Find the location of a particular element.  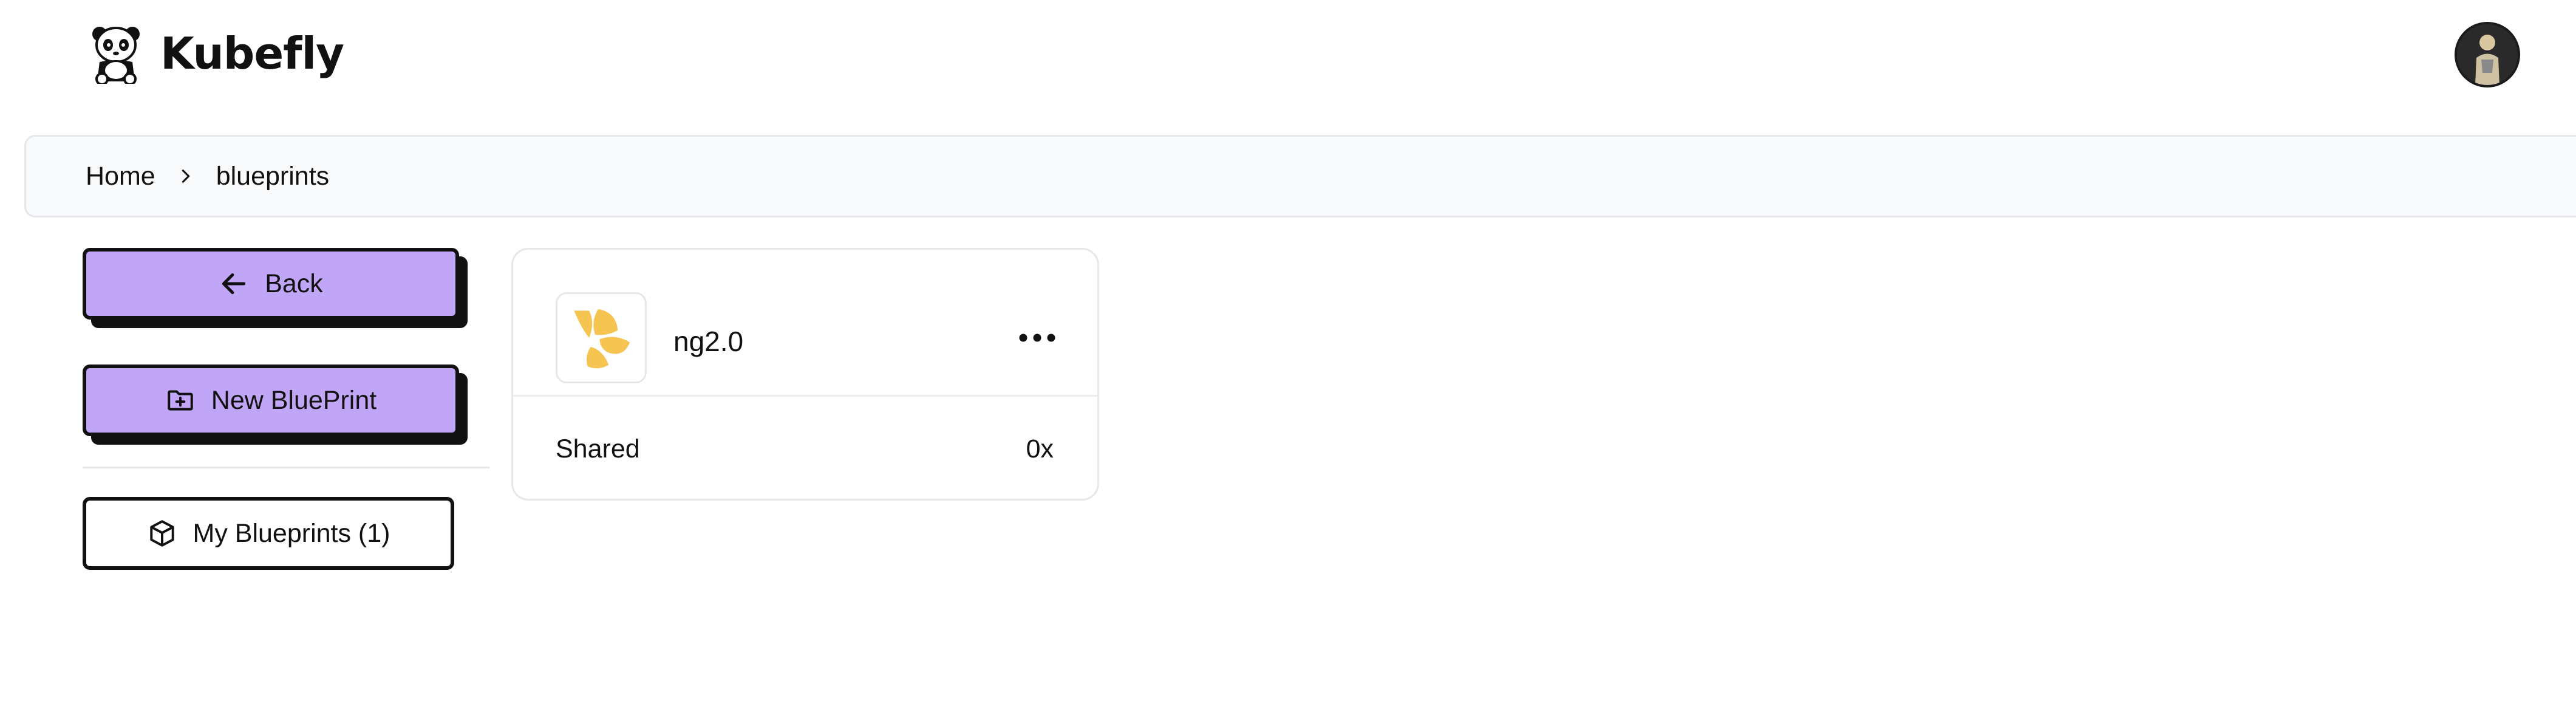

new-blueprint-button-label: New BluePrint is located at coordinates (294, 400).